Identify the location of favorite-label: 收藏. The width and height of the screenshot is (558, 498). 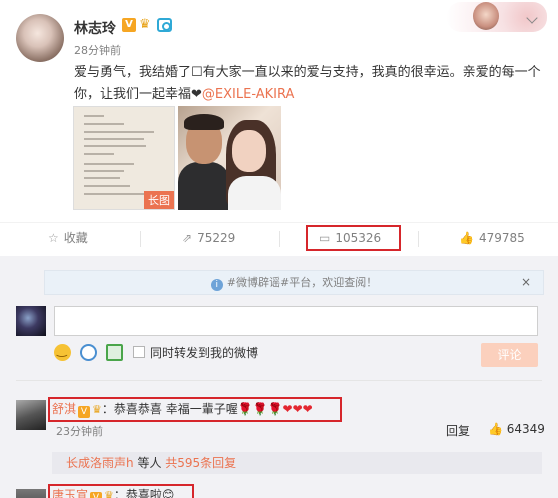
(75, 238).